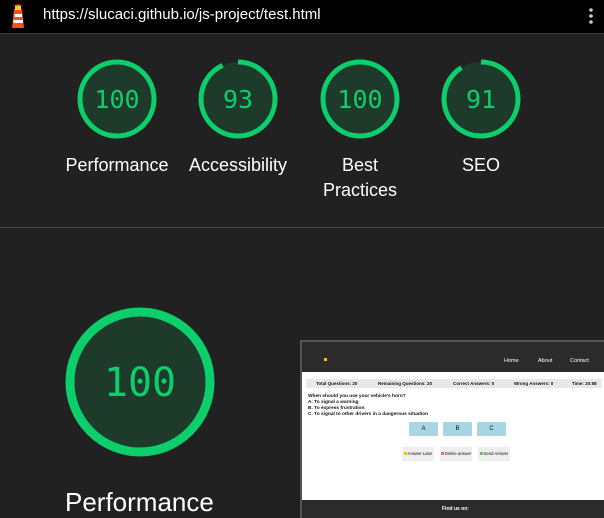 The height and width of the screenshot is (518, 604). Describe the element at coordinates (480, 165) in the screenshot. I see `gauge-label: SEO` at that location.